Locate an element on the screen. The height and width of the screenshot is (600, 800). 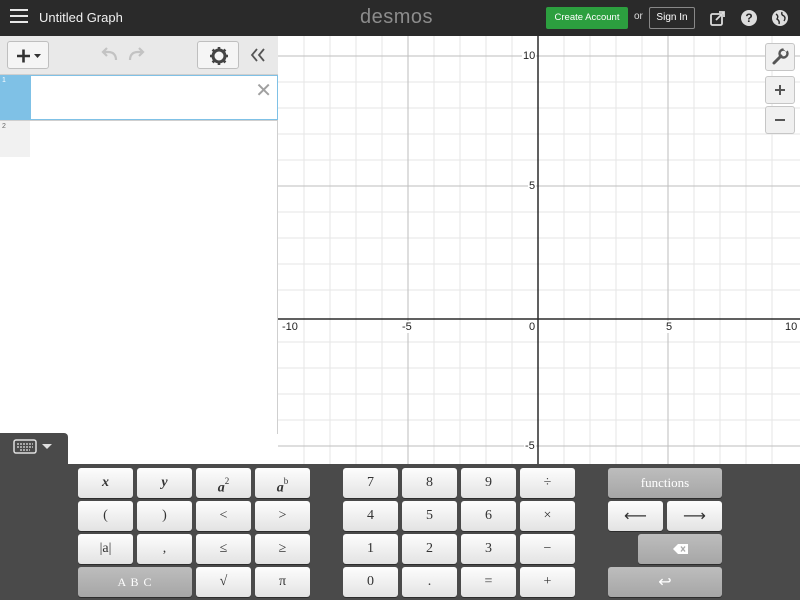
expression-row: 1 ✕ is located at coordinates (139, 98).